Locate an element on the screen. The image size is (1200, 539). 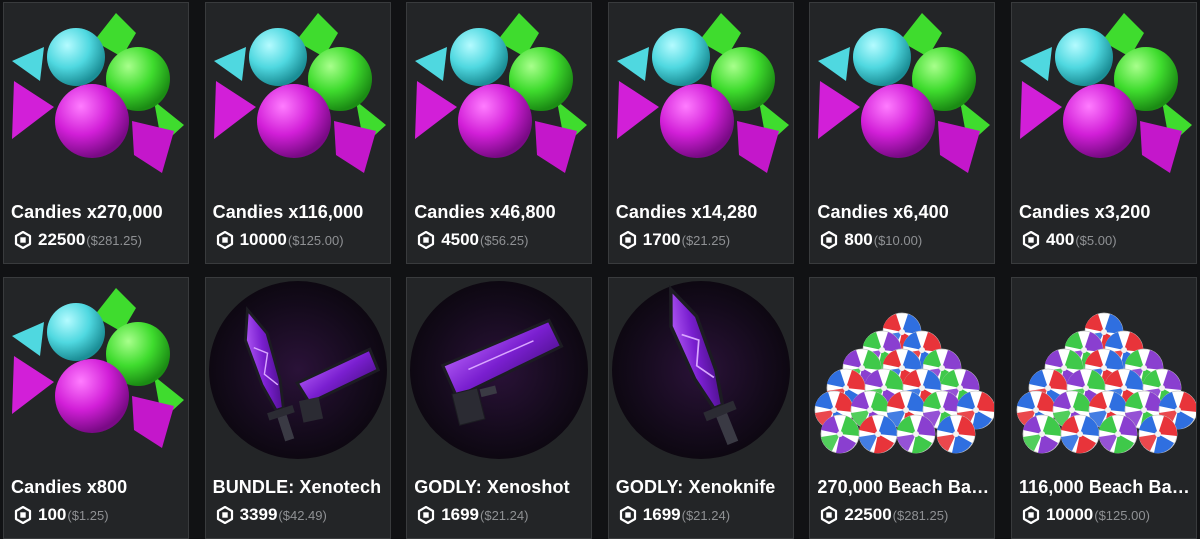
usd-price: ($56.25) is located at coordinates (504, 240).